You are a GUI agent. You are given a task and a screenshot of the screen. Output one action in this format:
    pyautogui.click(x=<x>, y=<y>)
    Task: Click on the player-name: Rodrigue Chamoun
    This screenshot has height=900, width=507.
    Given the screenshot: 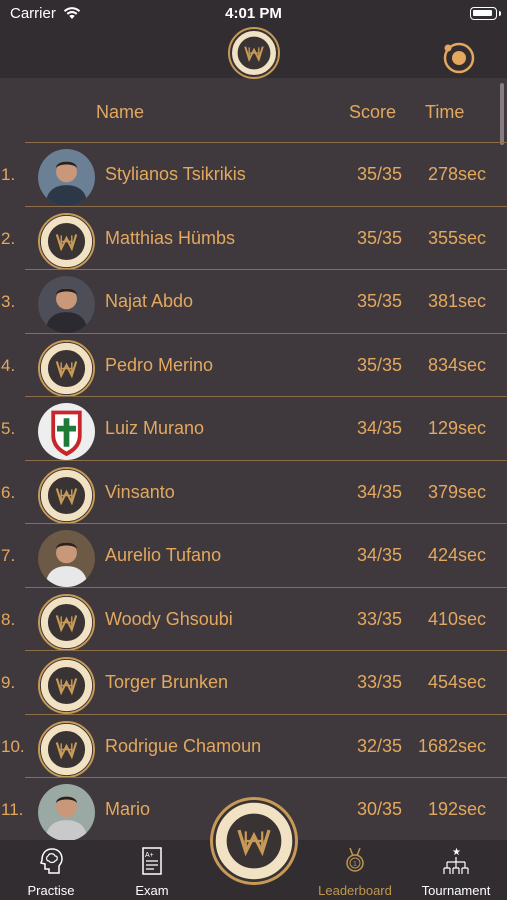 What is the action you would take?
    pyautogui.click(x=183, y=745)
    